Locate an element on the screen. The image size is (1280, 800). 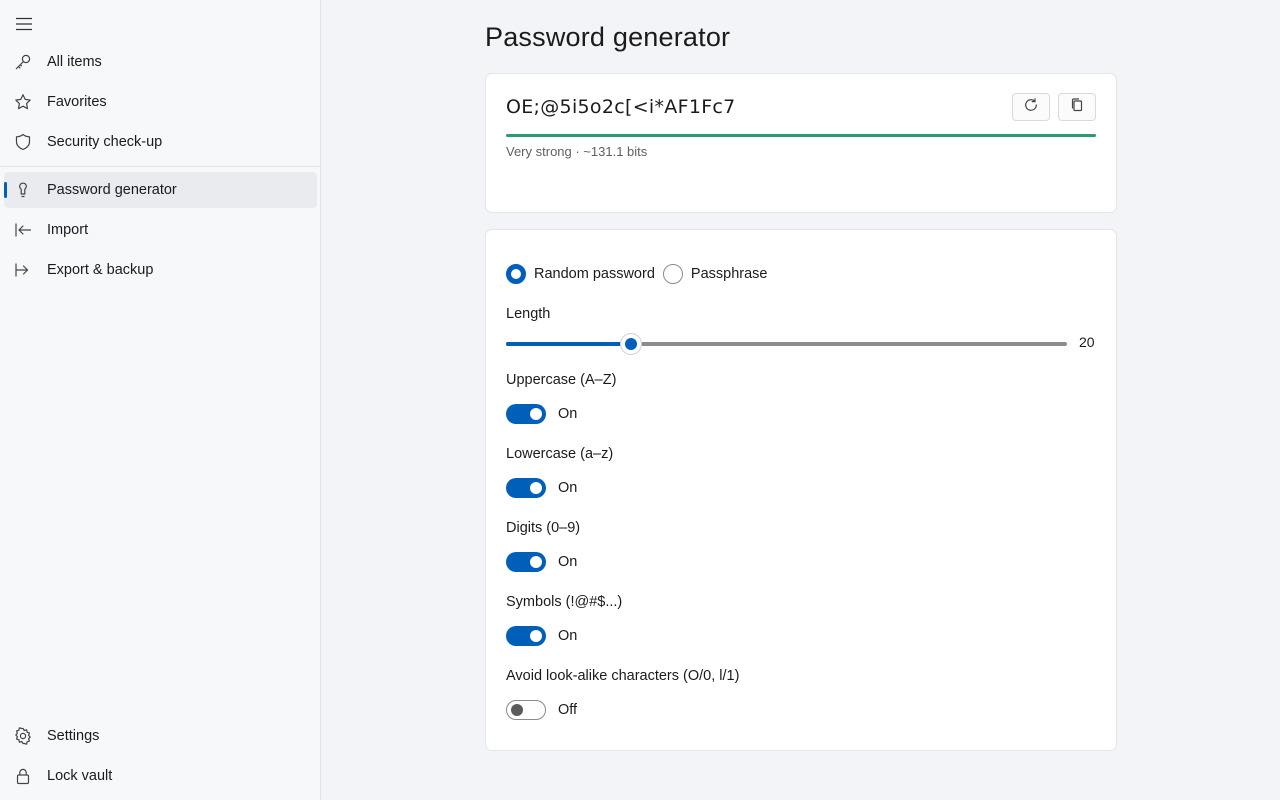
uppercase-toggle: On is located at coordinates (541, 414).